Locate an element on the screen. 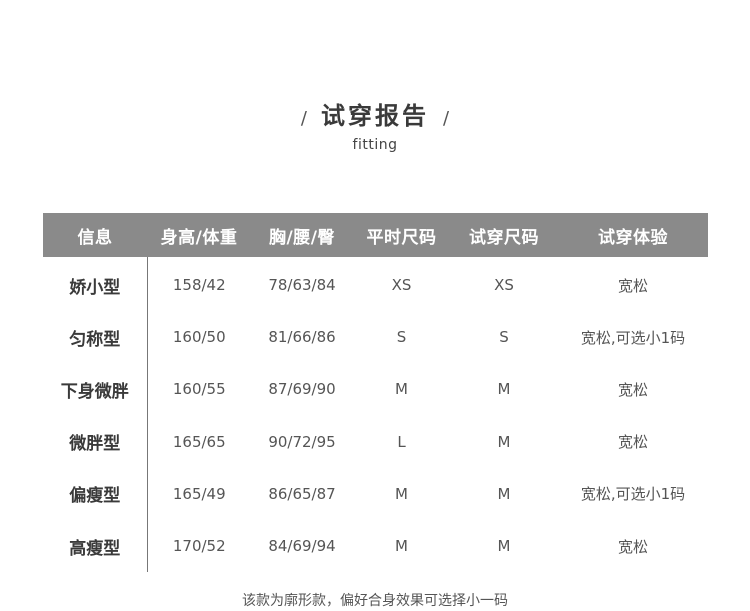 This screenshot has height=611, width=750. cell-bust-waist-hip: 87/69/90 is located at coordinates (302, 389).